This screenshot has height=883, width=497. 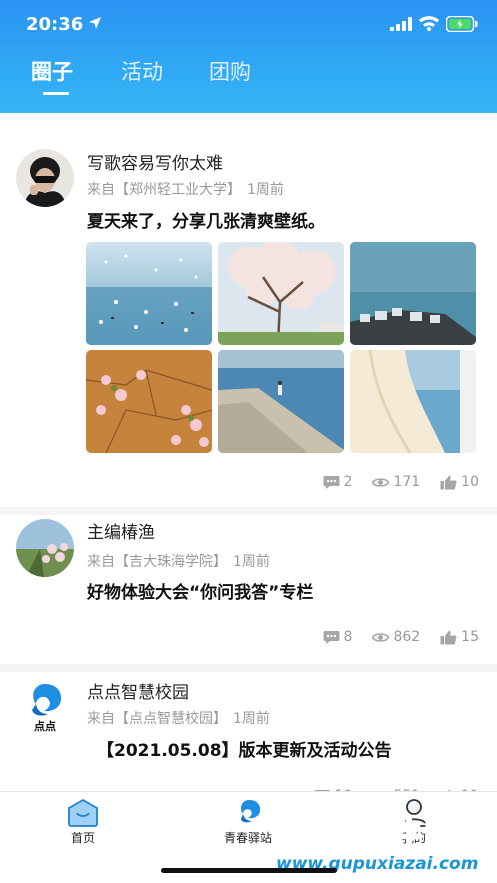 What do you see at coordinates (230, 71) in the screenshot?
I see `tab-group-buy: 团购` at bounding box center [230, 71].